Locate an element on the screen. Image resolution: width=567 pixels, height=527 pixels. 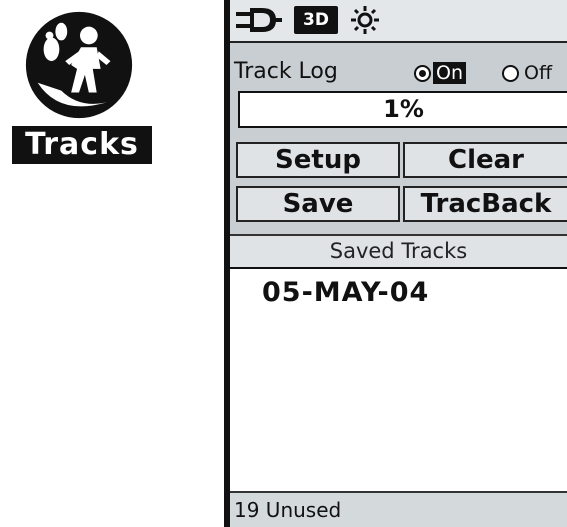
setup-button: Setup is located at coordinates (318, 160).